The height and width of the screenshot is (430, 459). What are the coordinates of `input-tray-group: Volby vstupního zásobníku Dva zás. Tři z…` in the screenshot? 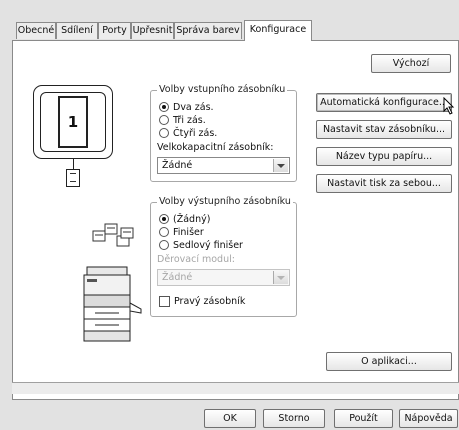 It's located at (223, 133).